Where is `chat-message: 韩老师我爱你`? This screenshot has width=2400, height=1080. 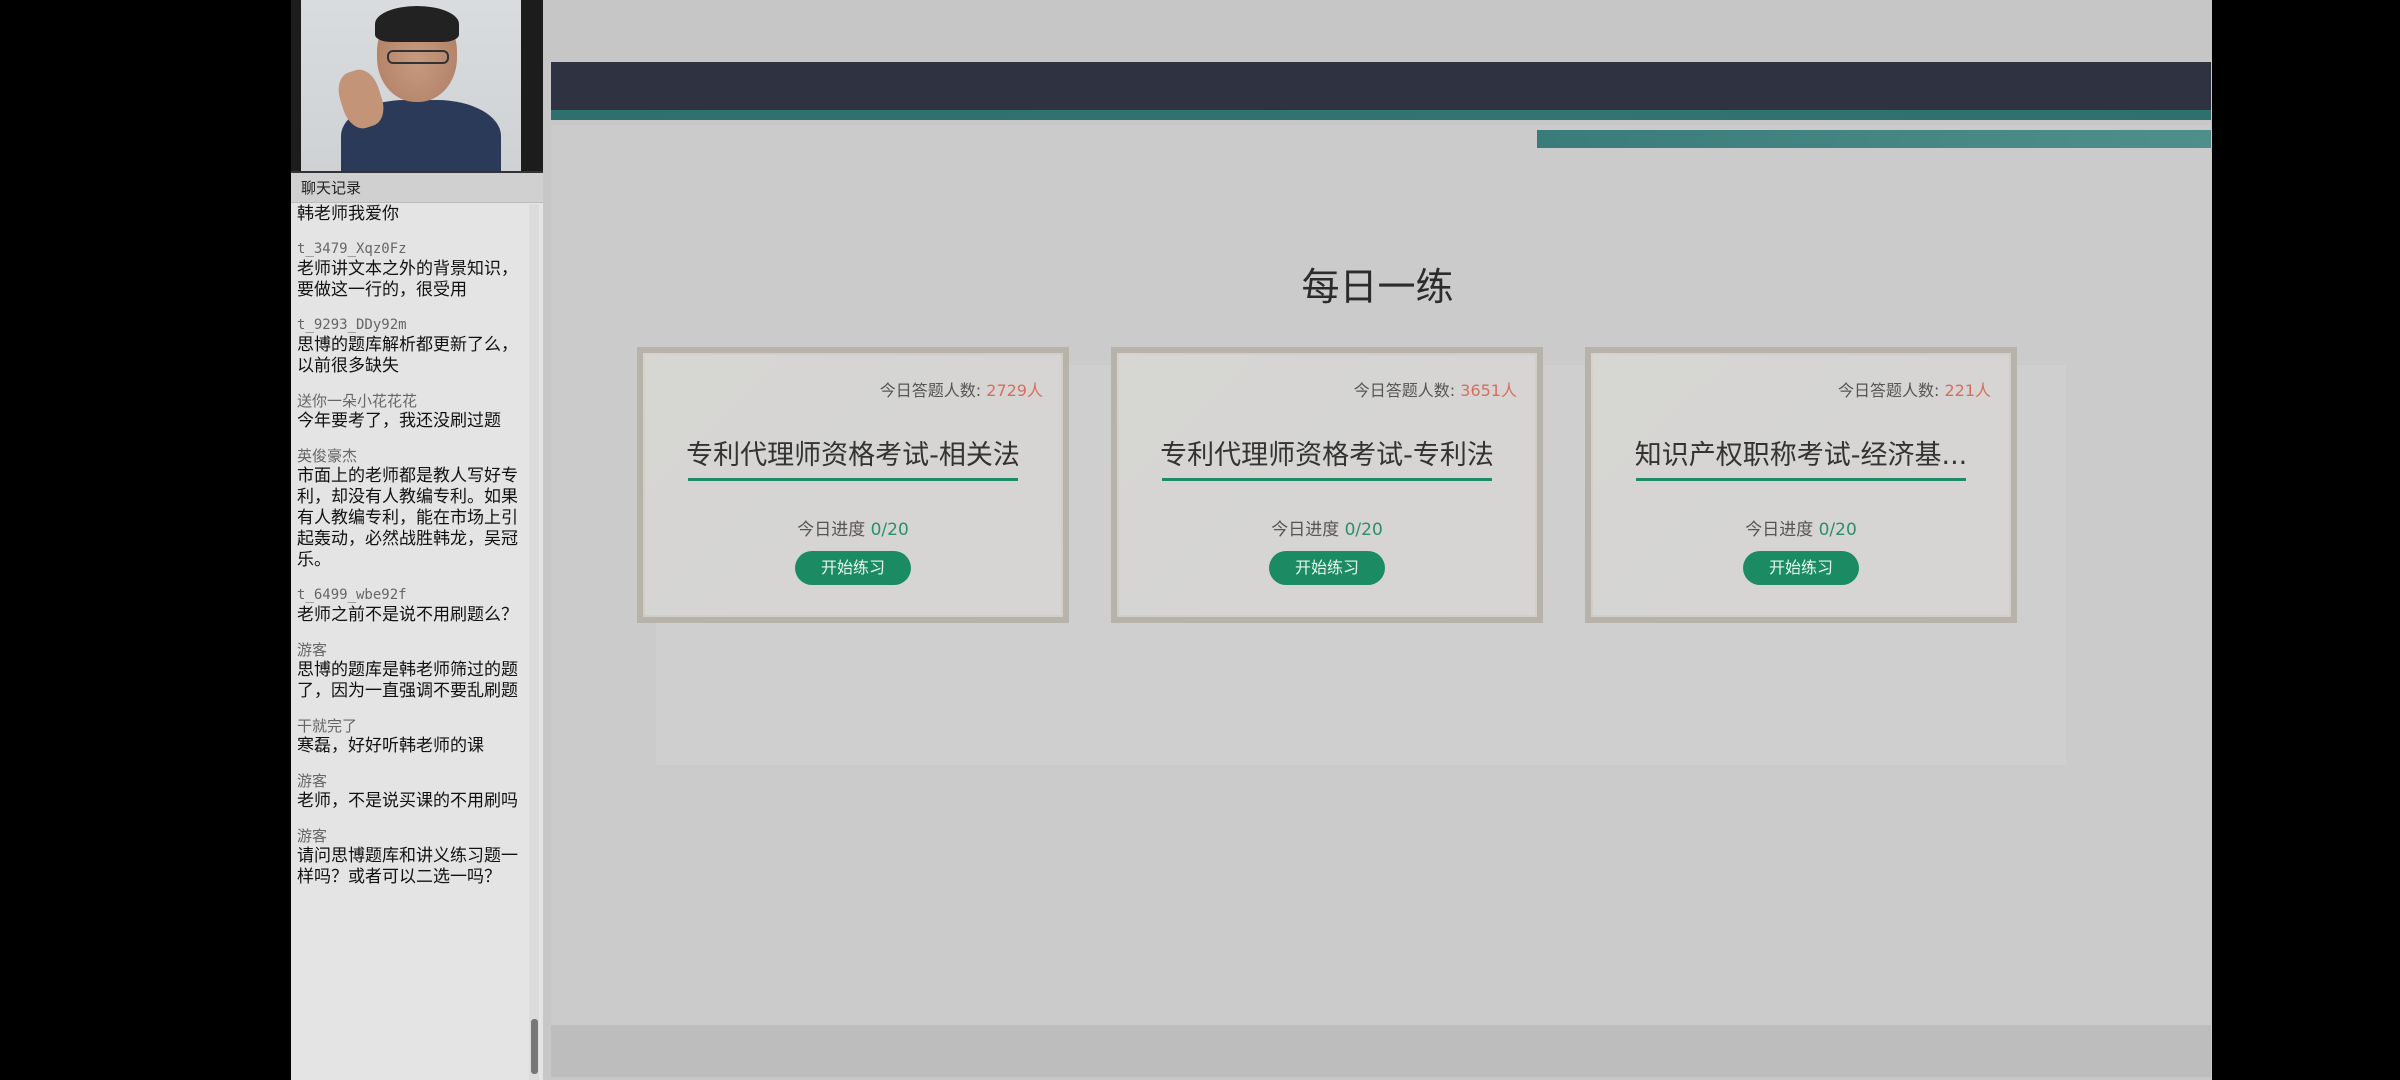 chat-message: 韩老师我爱你 is located at coordinates (412, 214).